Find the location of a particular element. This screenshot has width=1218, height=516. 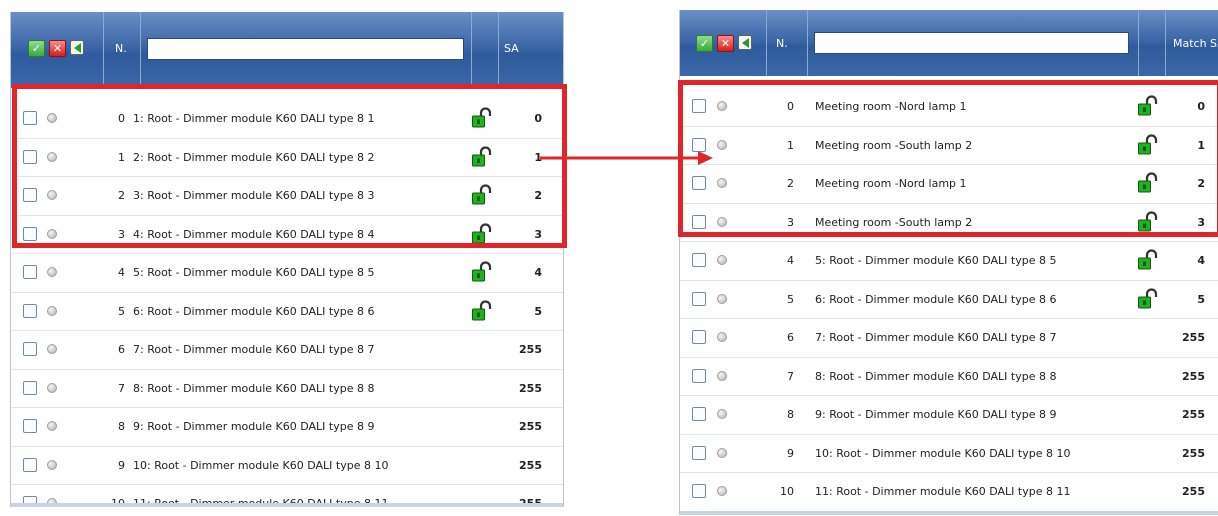

highlight-box-left is located at coordinates (289, 166).